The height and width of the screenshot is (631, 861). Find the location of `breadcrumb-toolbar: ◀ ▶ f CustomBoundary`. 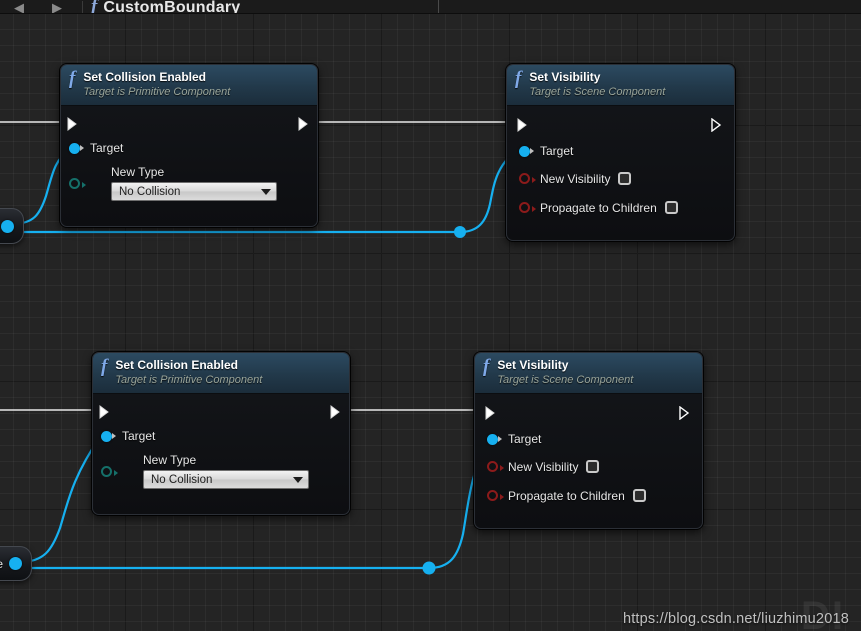

breadcrumb-toolbar: ◀ ▶ f CustomBoundary is located at coordinates (430, 7).